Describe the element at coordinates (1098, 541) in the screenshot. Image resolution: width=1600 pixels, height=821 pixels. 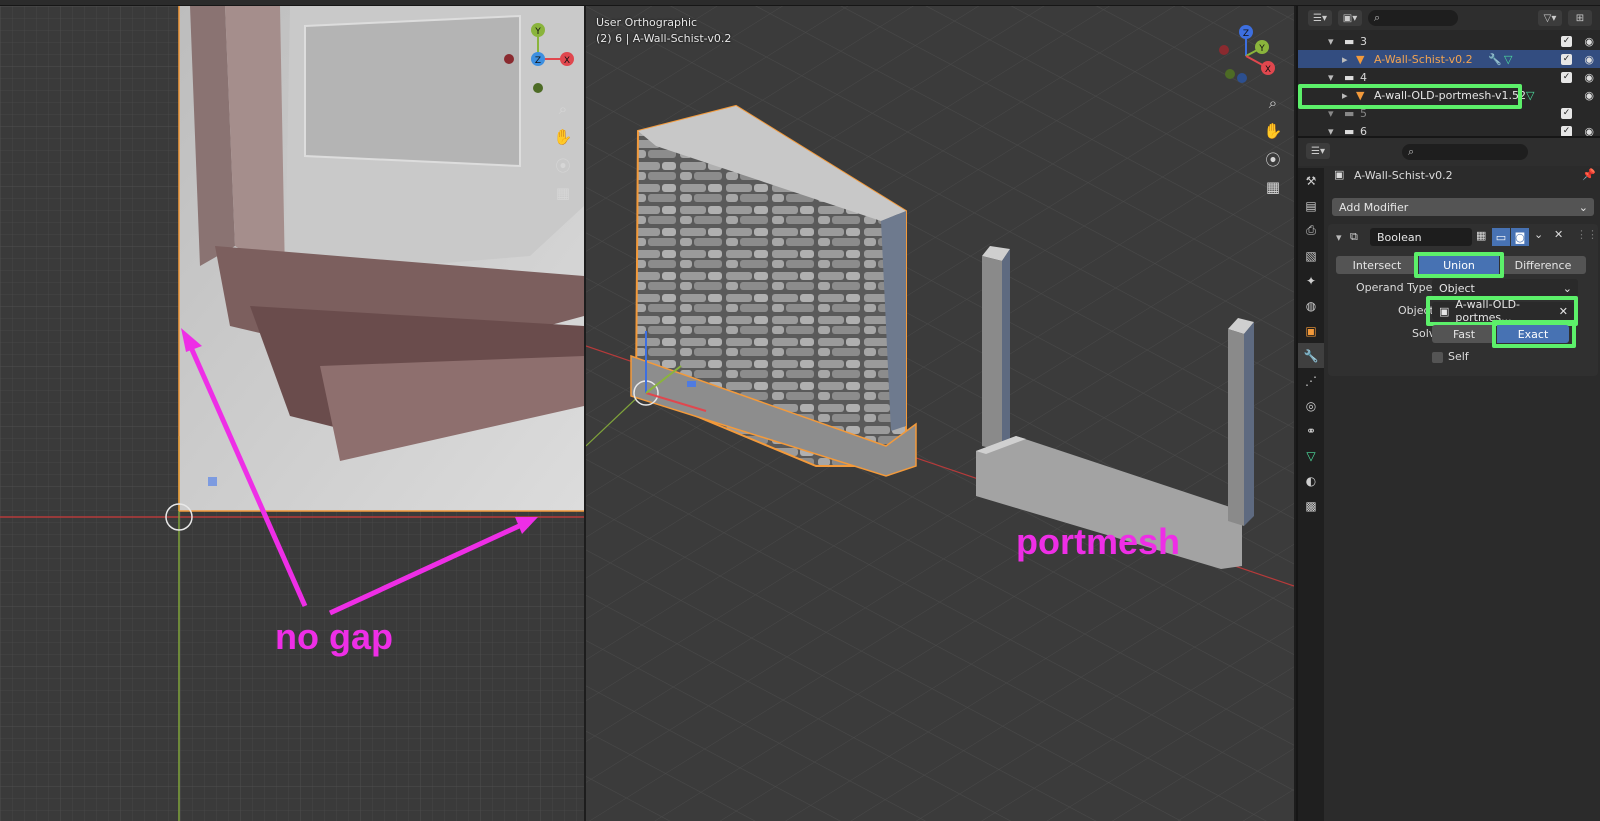
I see `annotation-portmesh: portmesh` at that location.